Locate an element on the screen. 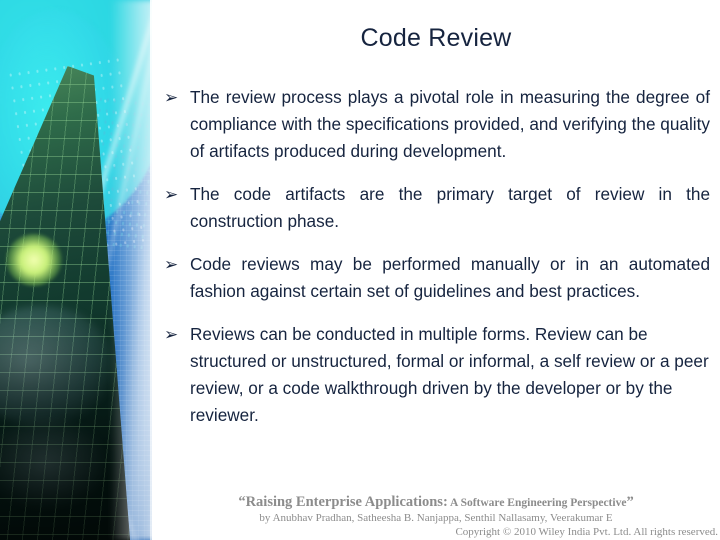  artwork-edge-glow is located at coordinates (131, 270).